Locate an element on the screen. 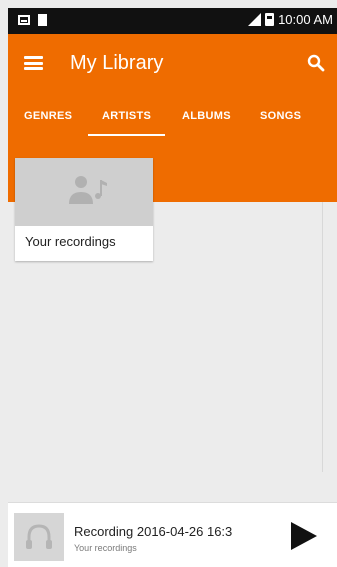  tab-genres: GENRES is located at coordinates (48, 116).